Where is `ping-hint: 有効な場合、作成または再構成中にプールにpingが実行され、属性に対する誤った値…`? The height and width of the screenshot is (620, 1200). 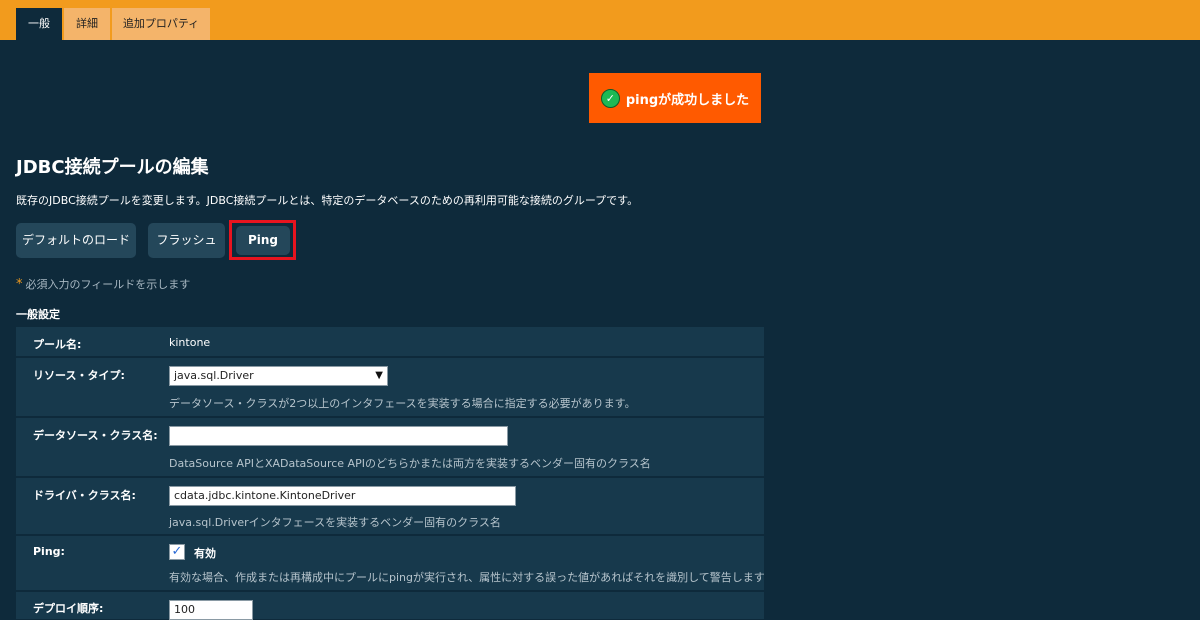 ping-hint: 有効な場合、作成または再構成中にプールにpingが実行され、属性に対する誤った値… is located at coordinates (467, 577).